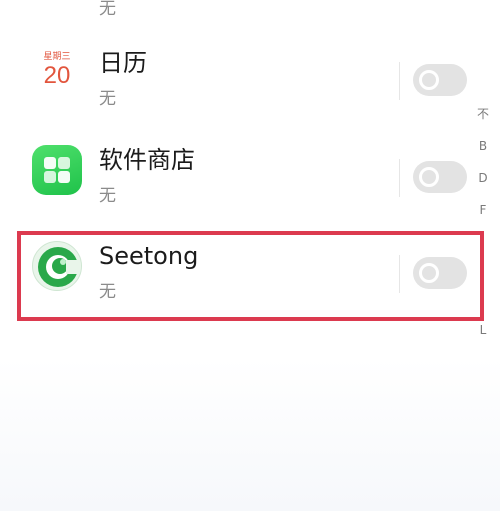 This screenshot has width=500, height=511. I want to click on seetong-glyph, so click(58, 267).